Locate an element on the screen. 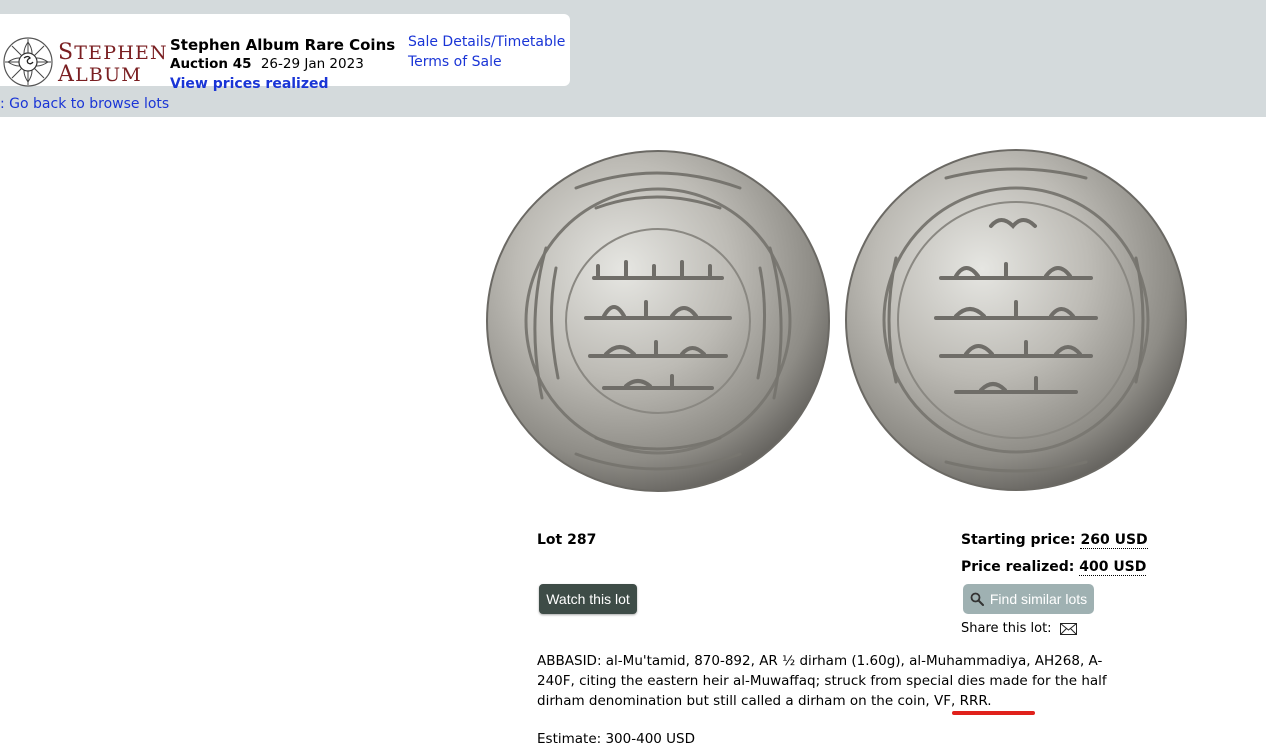  watch-lot-button-label: Watch this lot is located at coordinates (588, 599).